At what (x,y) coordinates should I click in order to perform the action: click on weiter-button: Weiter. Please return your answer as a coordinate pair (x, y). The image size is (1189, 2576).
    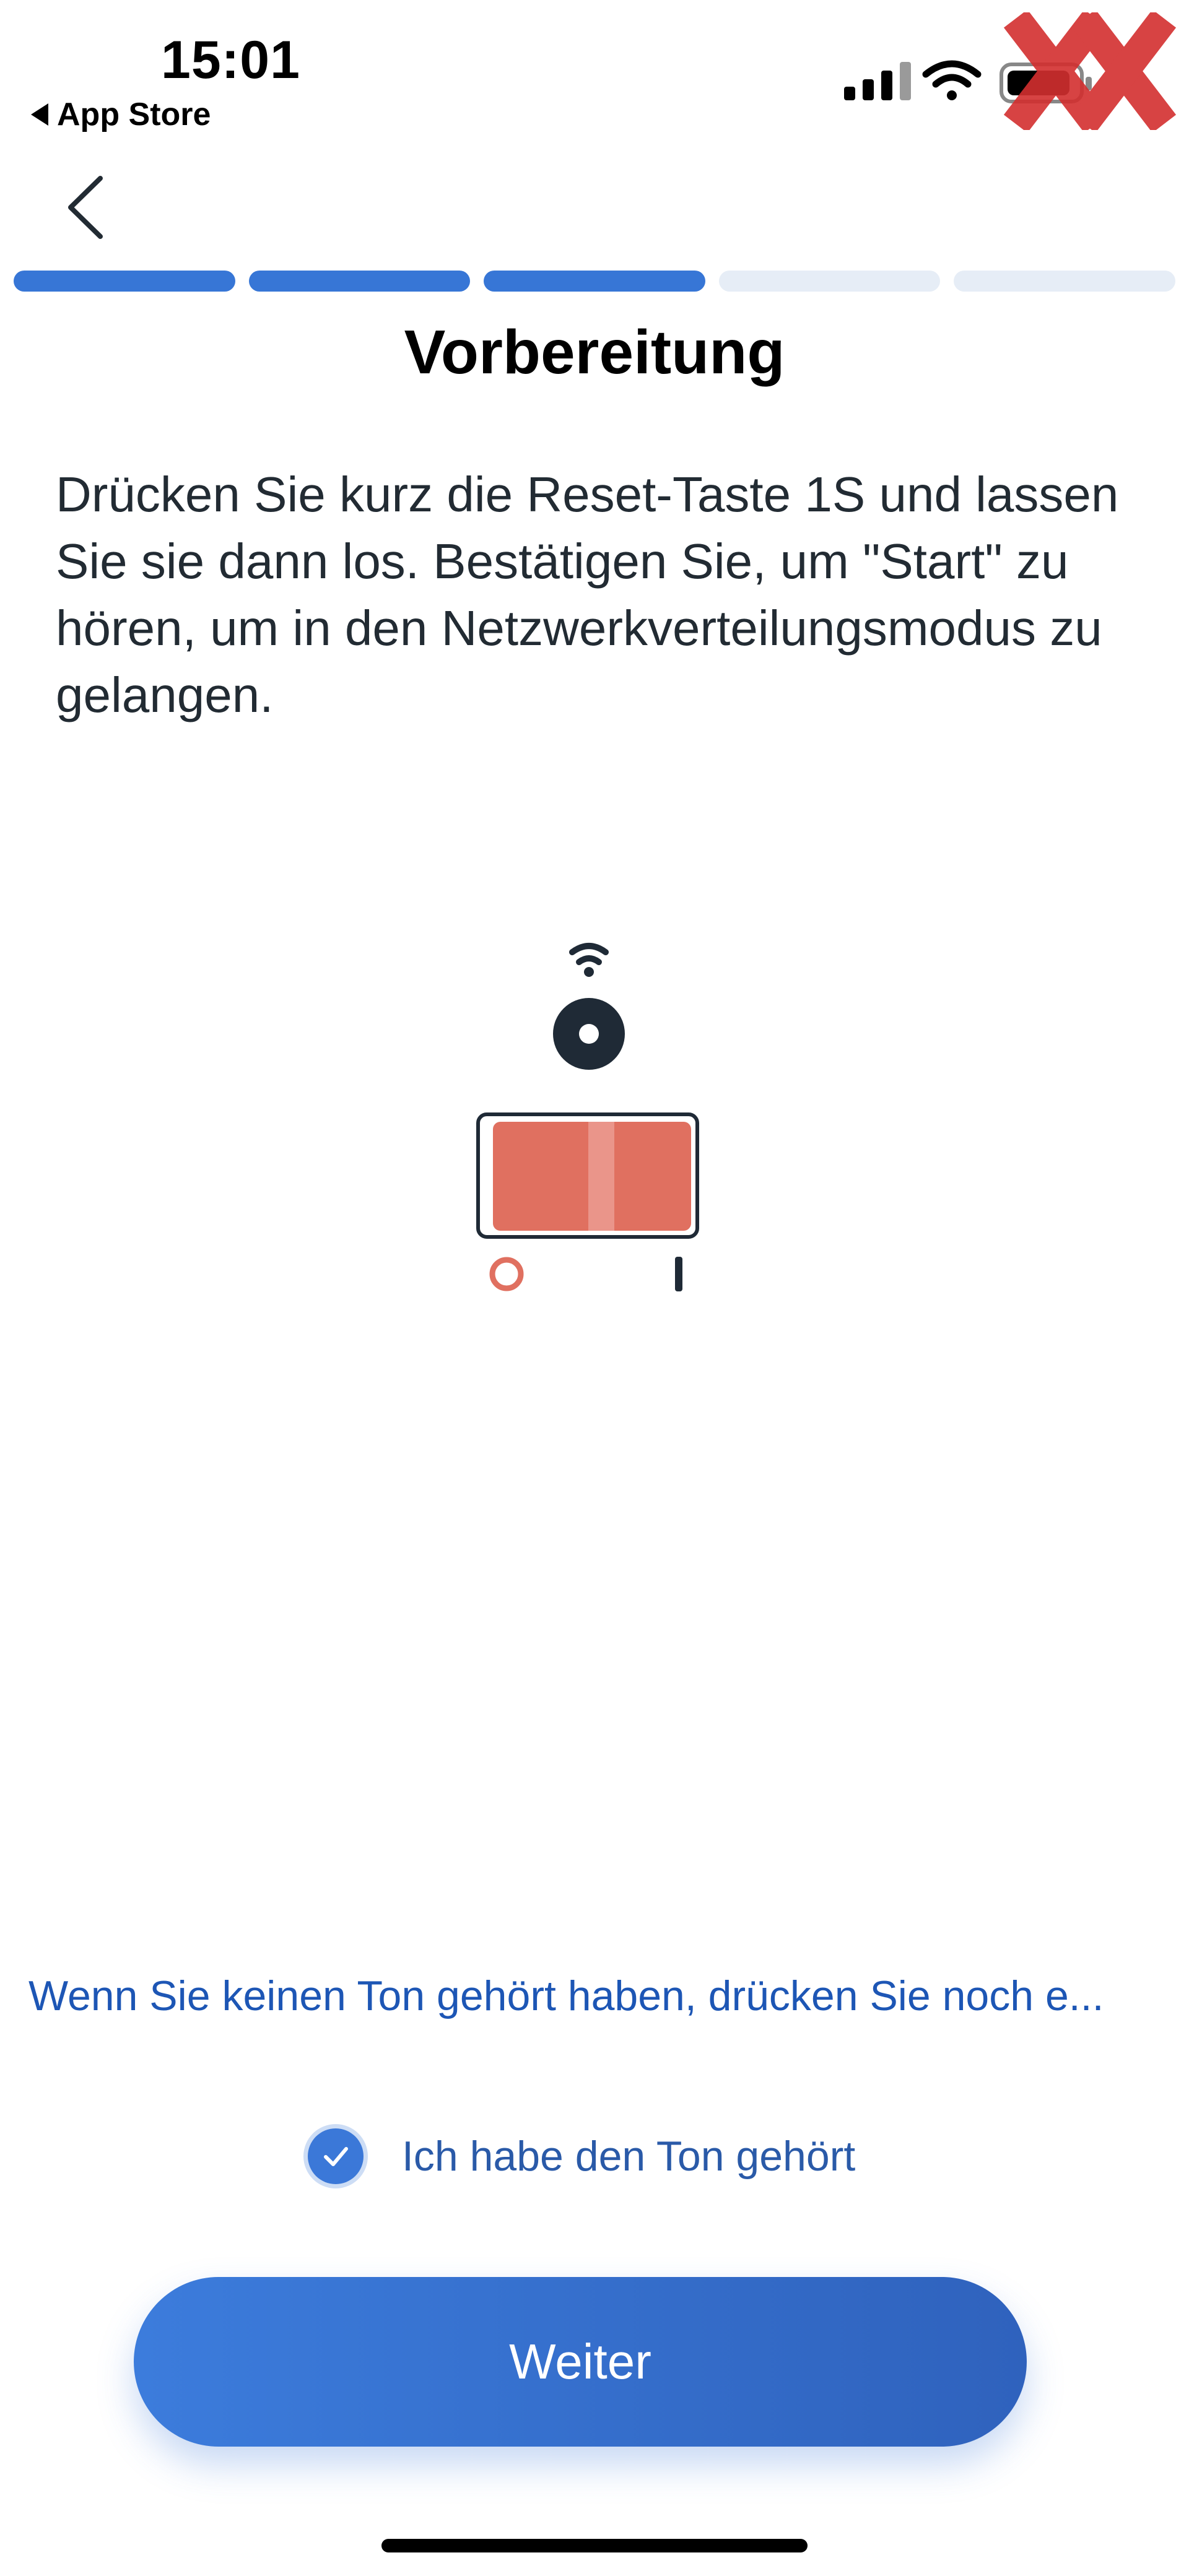
    Looking at the image, I should click on (580, 2362).